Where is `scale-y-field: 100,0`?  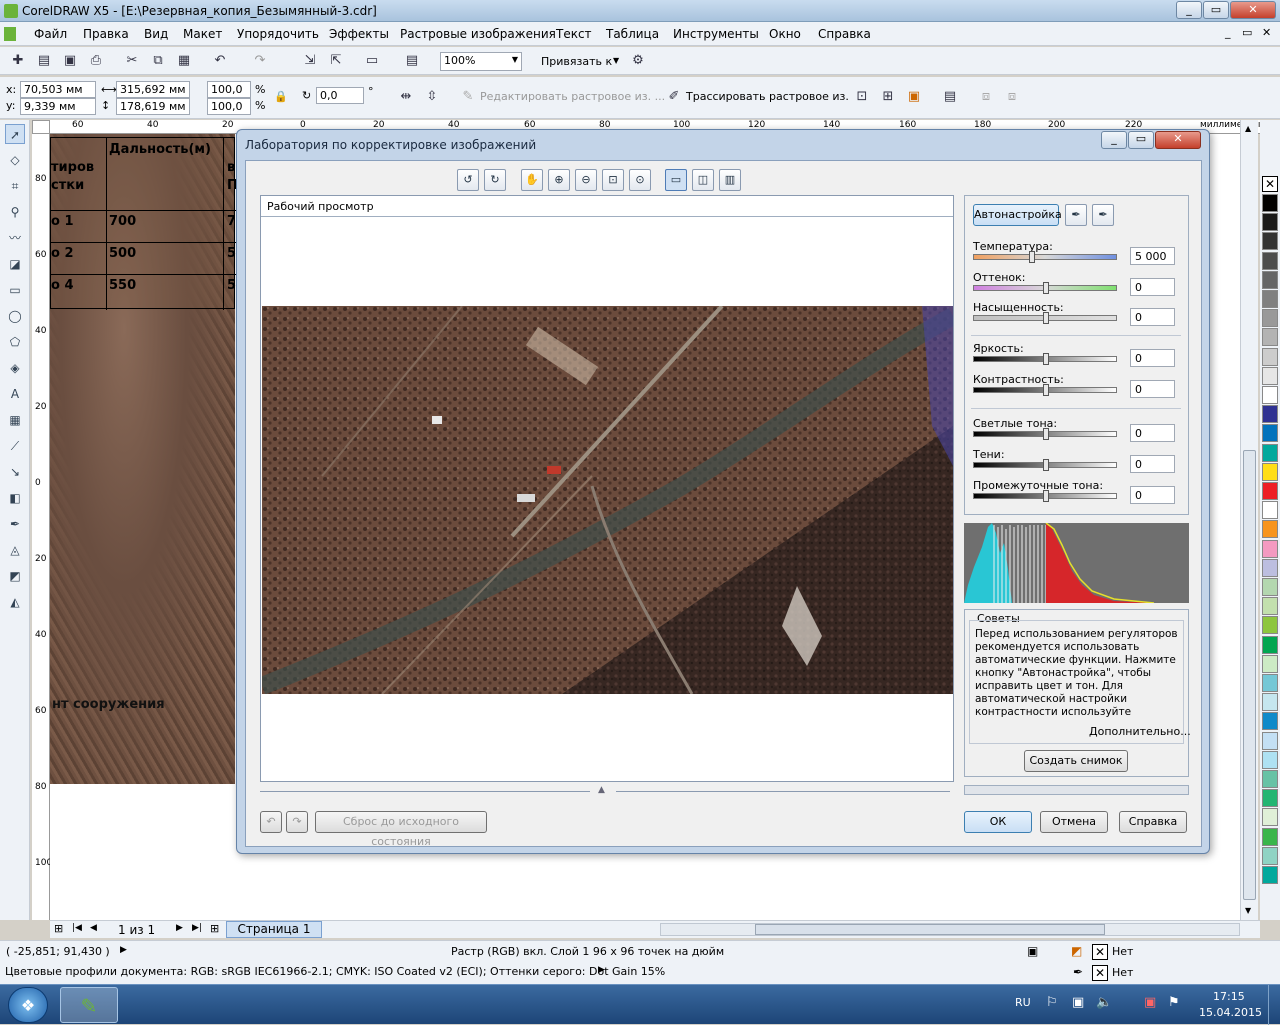
scale-y-field: 100,0 is located at coordinates (229, 106).